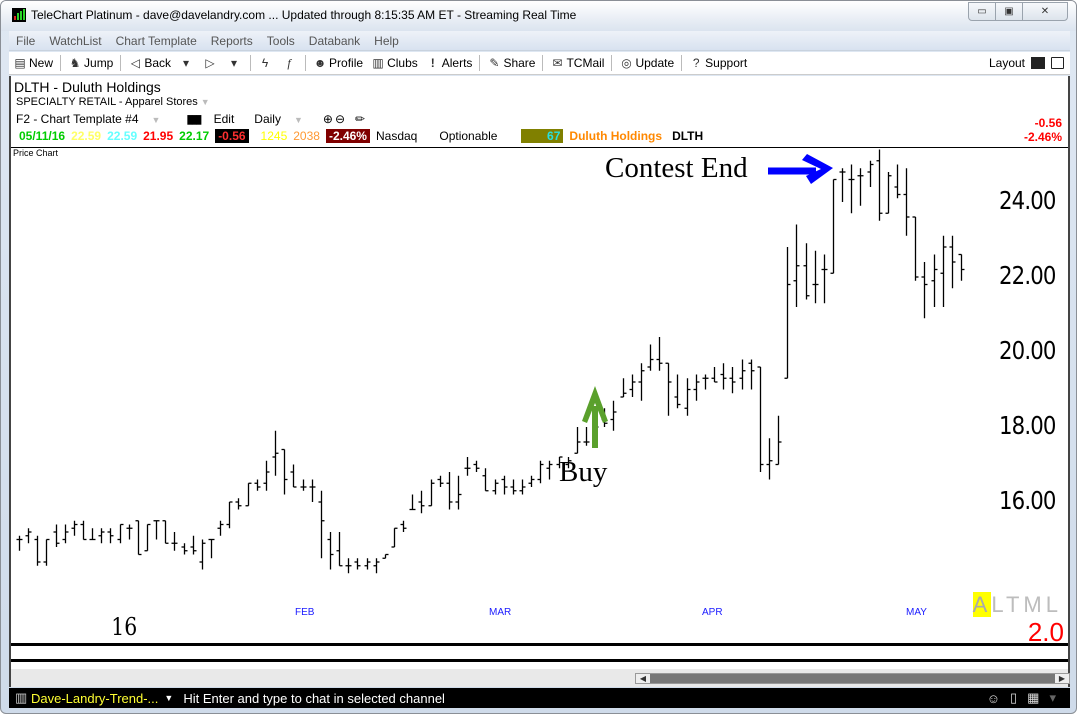 The height and width of the screenshot is (714, 1077). I want to click on chevron-down-icon: ▾, so click(1052, 698).